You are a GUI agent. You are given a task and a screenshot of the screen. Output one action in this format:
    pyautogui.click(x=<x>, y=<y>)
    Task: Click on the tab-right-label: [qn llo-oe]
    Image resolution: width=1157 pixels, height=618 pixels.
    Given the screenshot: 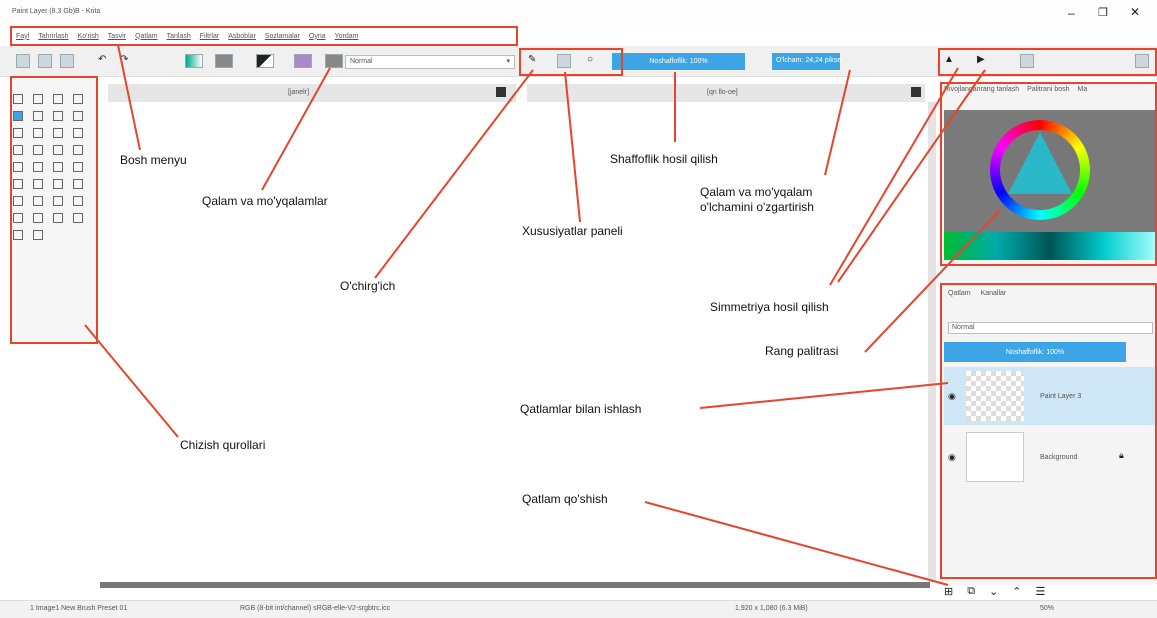 What is the action you would take?
    pyautogui.click(x=722, y=92)
    